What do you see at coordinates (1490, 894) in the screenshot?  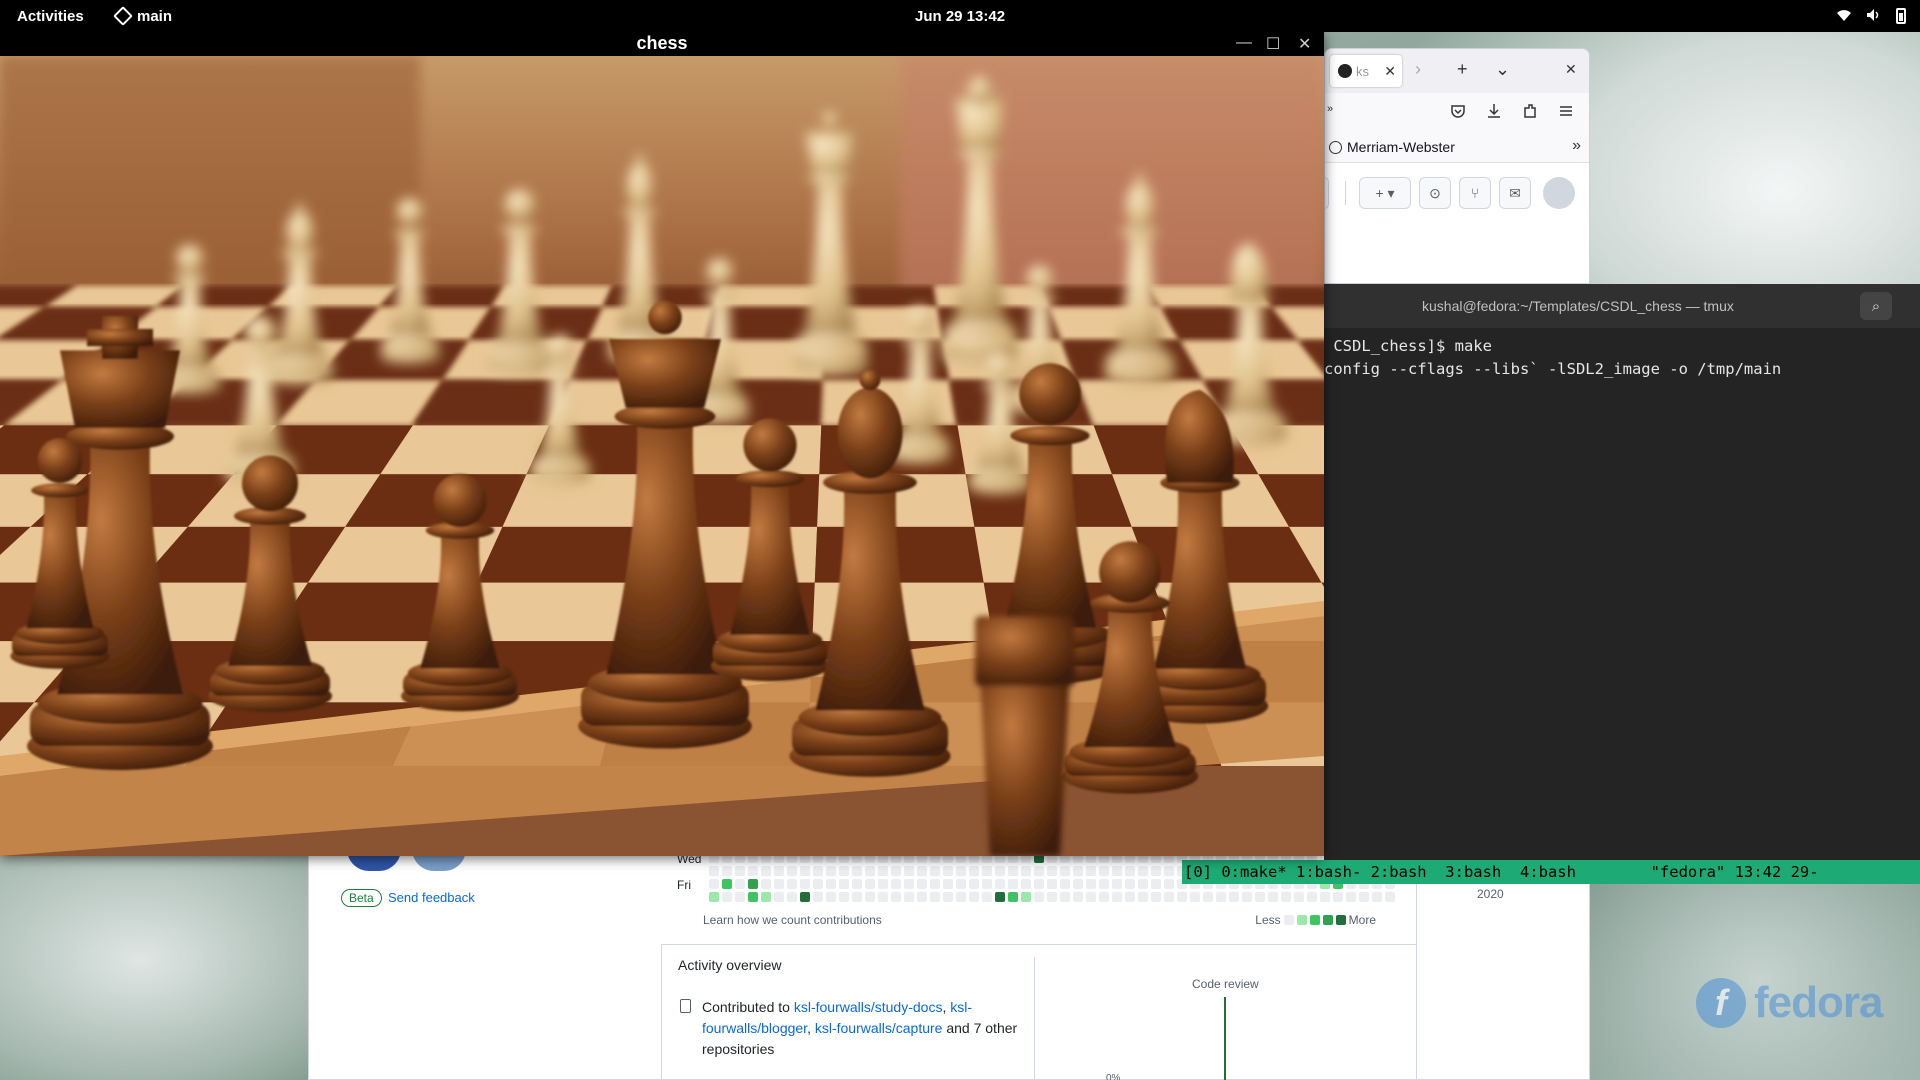 I see `year-2020: 2020` at bounding box center [1490, 894].